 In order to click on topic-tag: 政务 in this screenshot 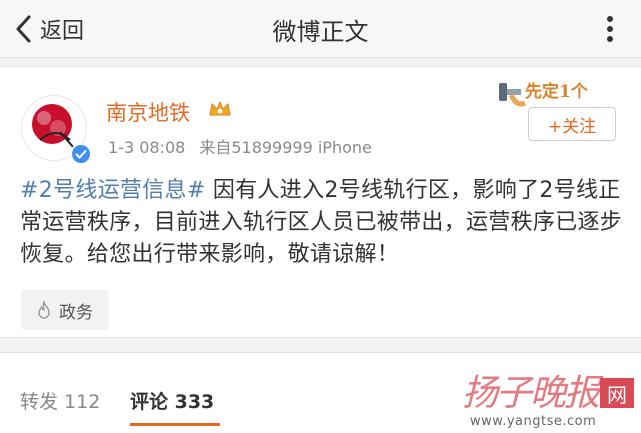, I will do `click(65, 310)`.